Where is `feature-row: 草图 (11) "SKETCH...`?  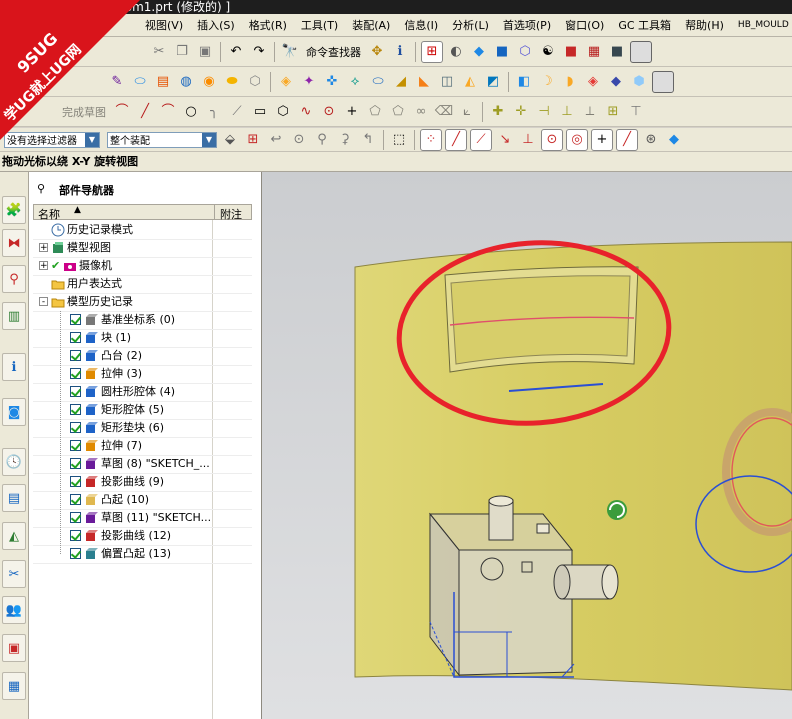 feature-row: 草图 (11) "SKETCH... is located at coordinates (142, 518).